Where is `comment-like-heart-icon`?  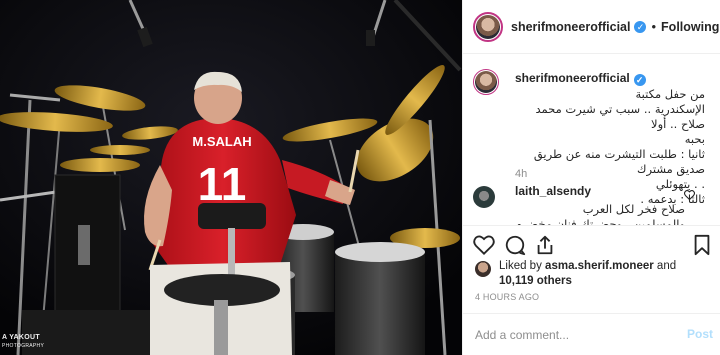
comment-like-heart-icon is located at coordinates (689, 195).